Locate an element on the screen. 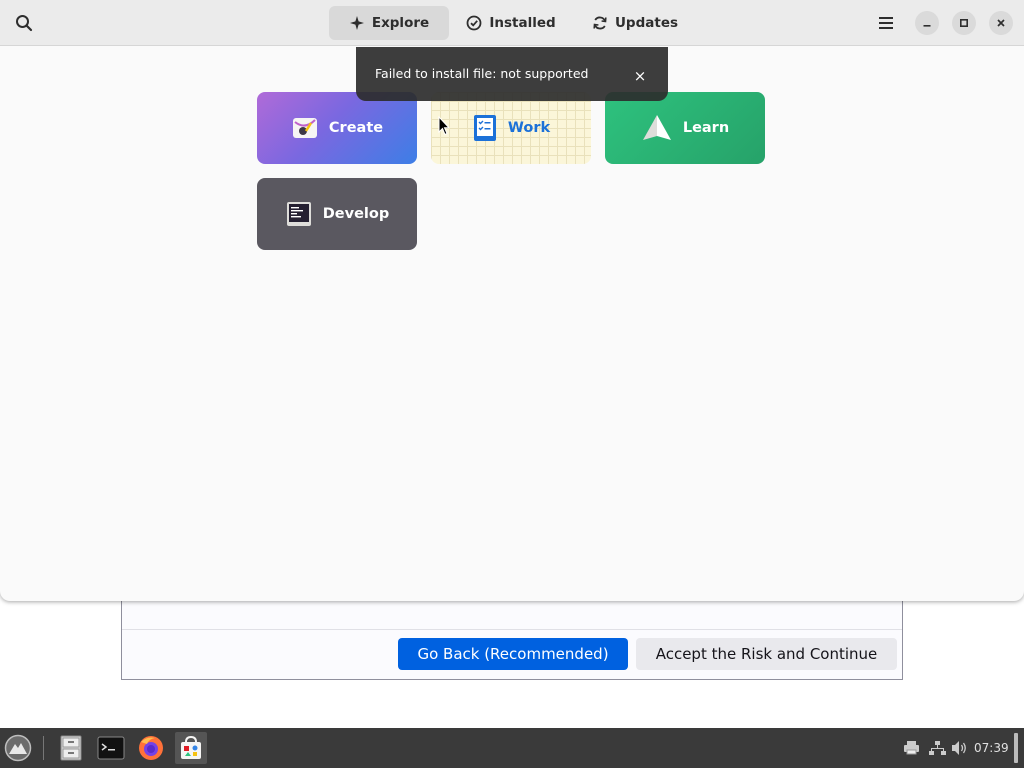 This screenshot has width=1024, height=768. taskbar-separator is located at coordinates (43, 748).